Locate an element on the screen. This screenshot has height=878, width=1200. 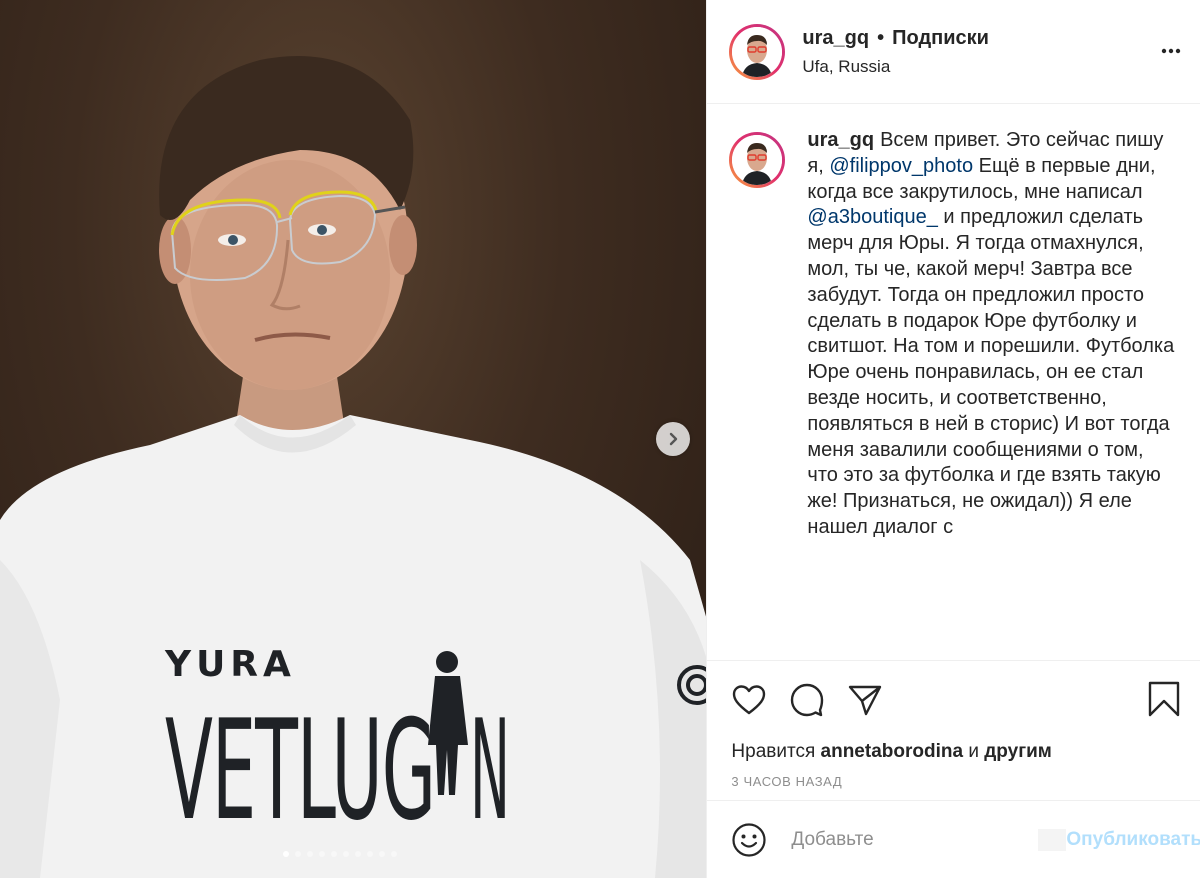
comment-input is located at coordinates (914, 839).